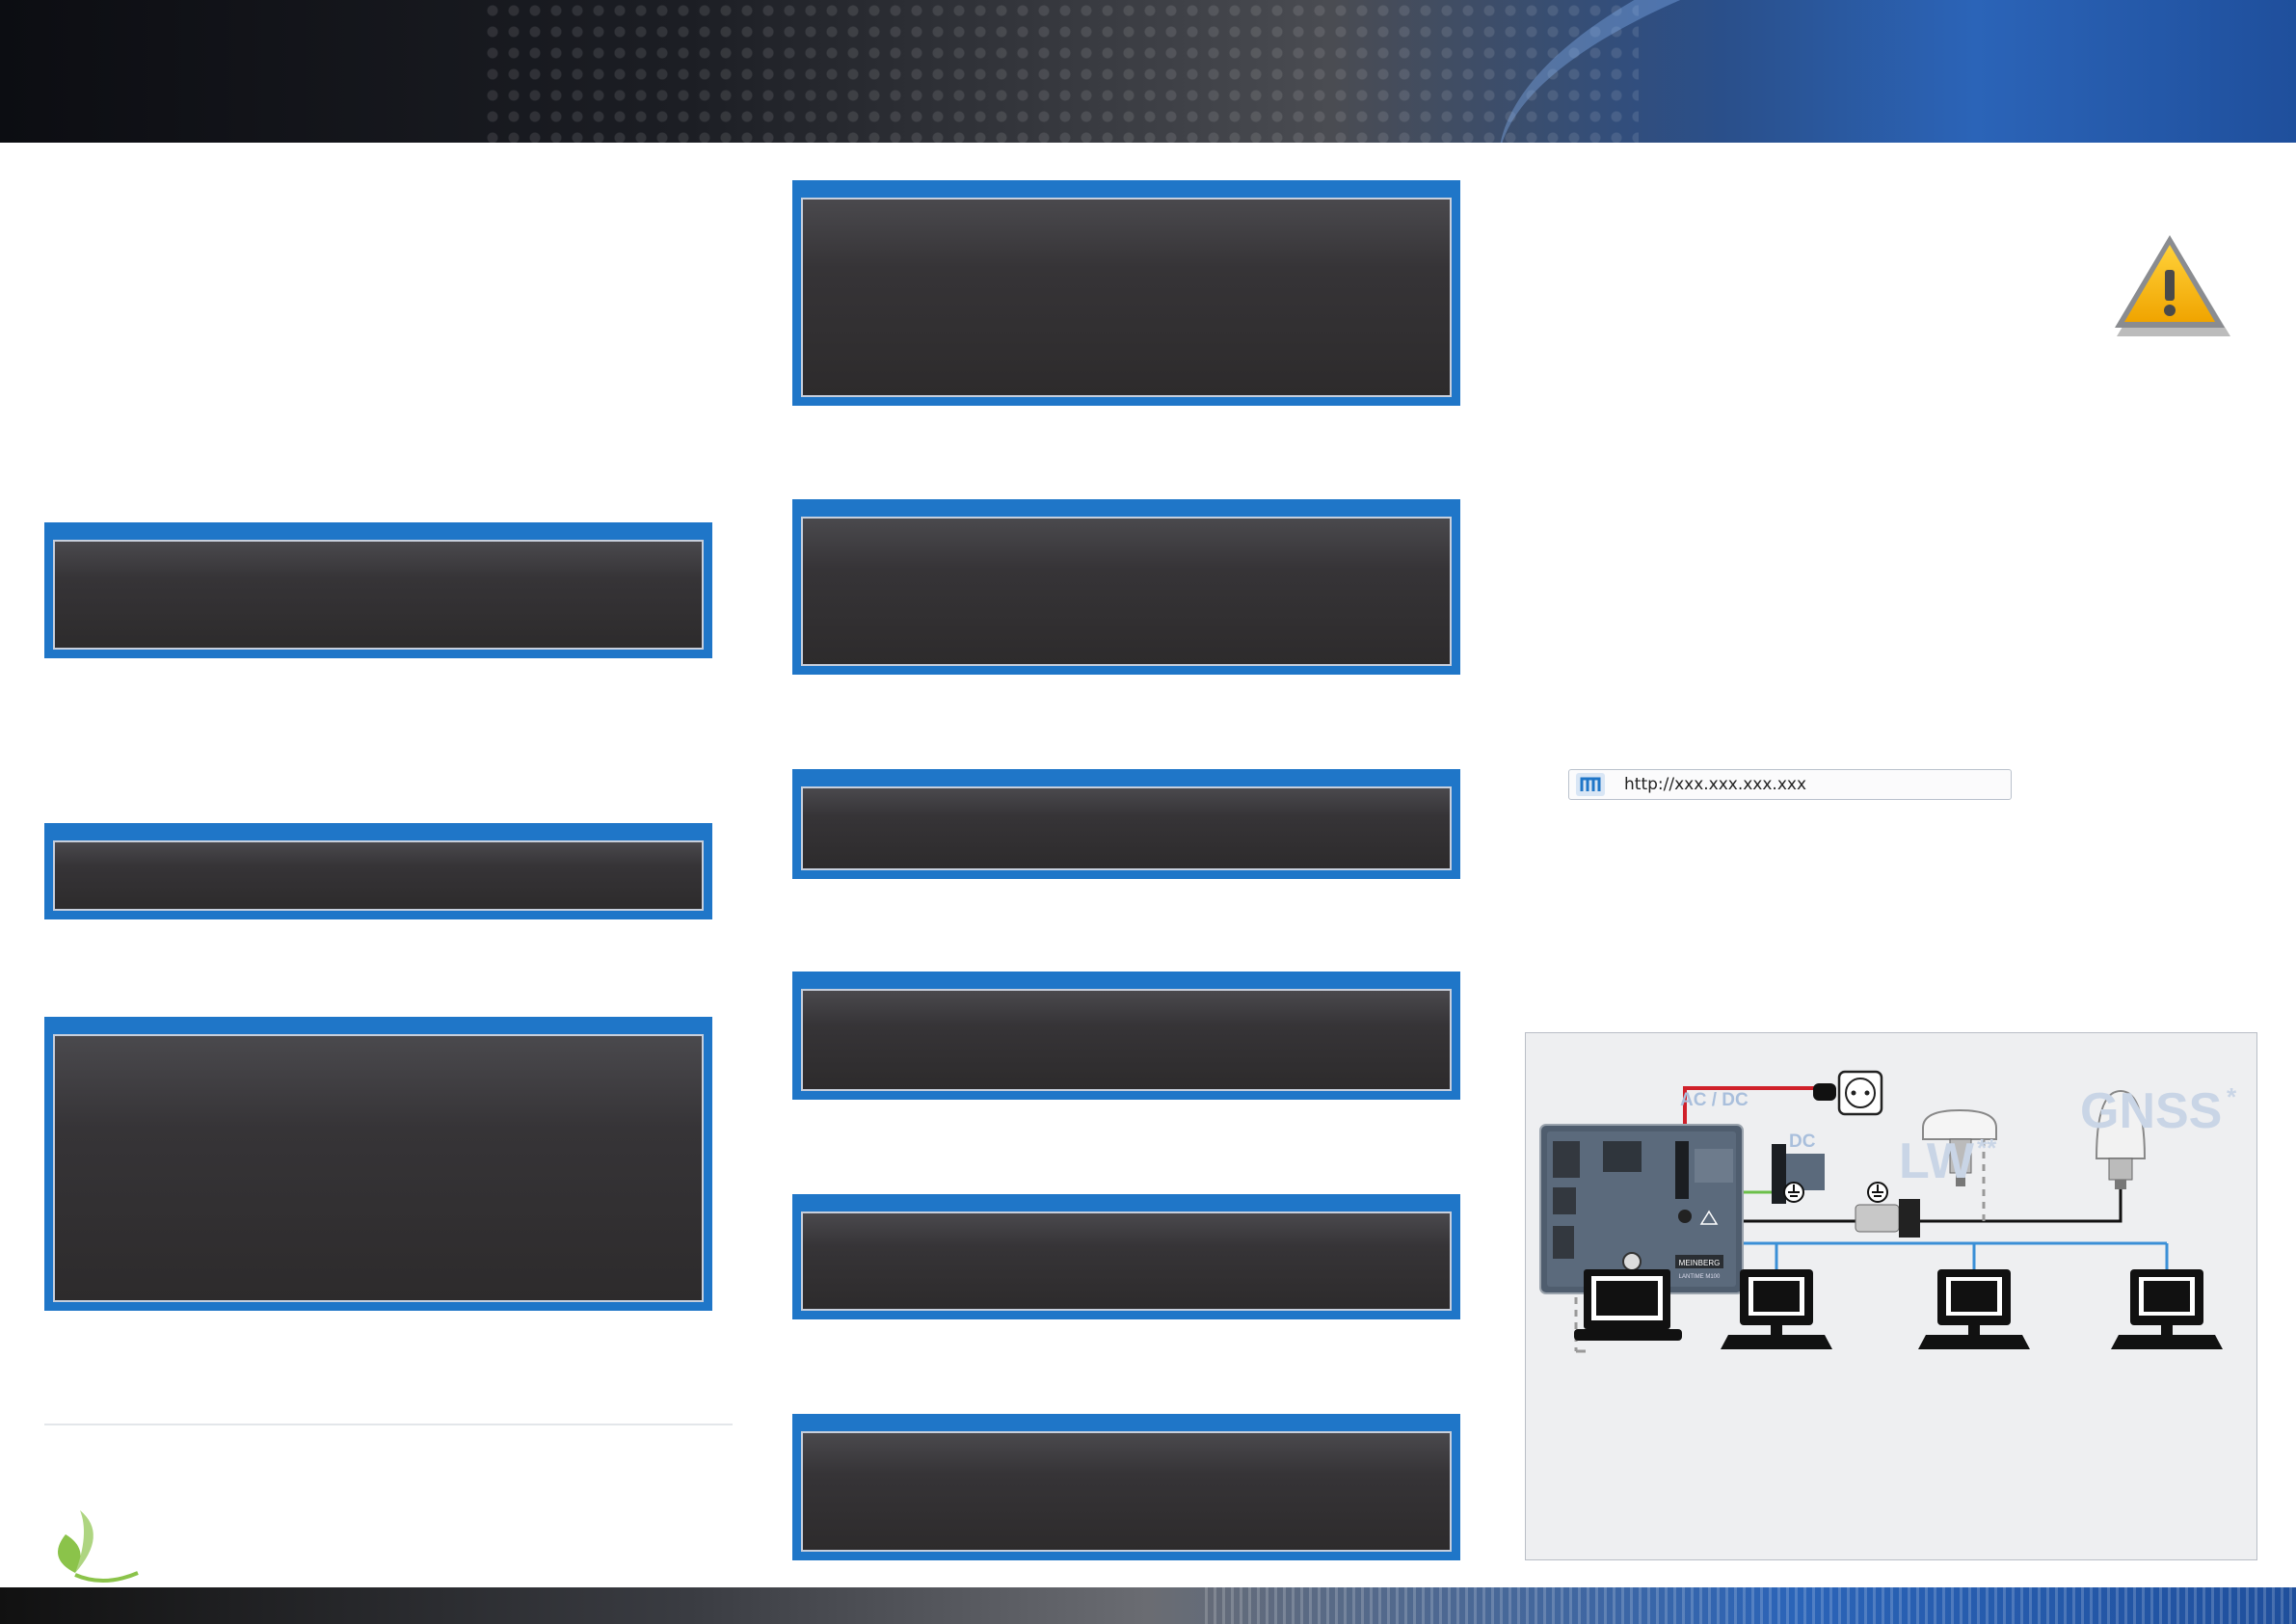 The width and height of the screenshot is (2296, 1624). What do you see at coordinates (1148, 1605) in the screenshot?
I see `footer-banner` at bounding box center [1148, 1605].